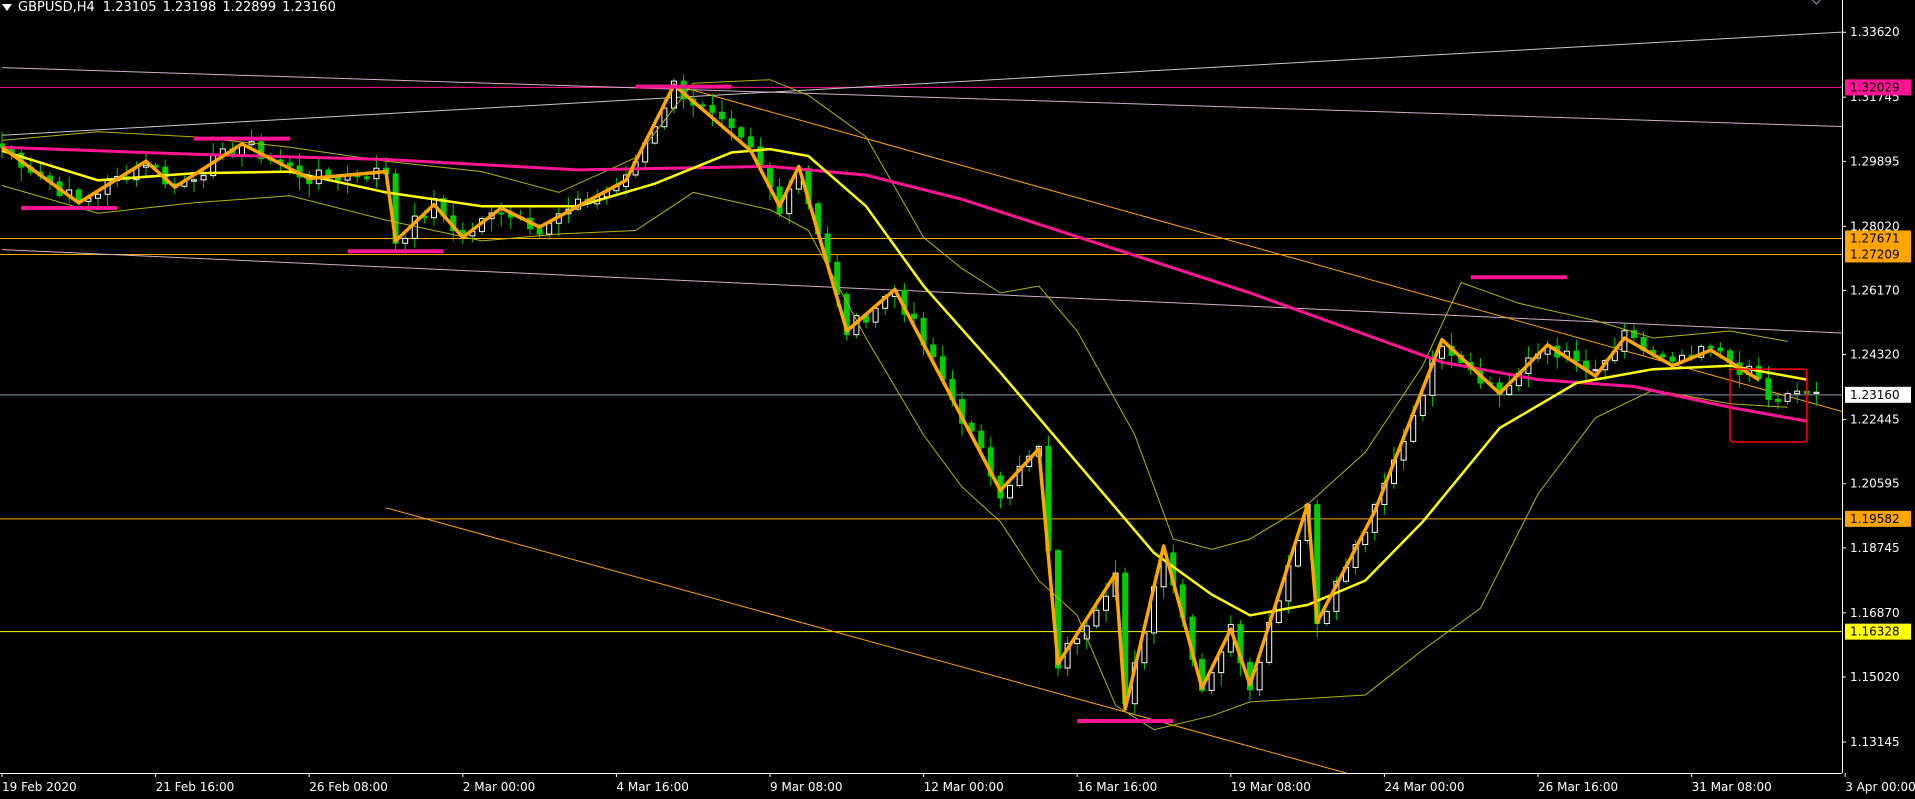 Image resolution: width=1915 pixels, height=799 pixels. Describe the element at coordinates (1875, 254) in the screenshot. I see `price-label-text: 1.27209` at that location.